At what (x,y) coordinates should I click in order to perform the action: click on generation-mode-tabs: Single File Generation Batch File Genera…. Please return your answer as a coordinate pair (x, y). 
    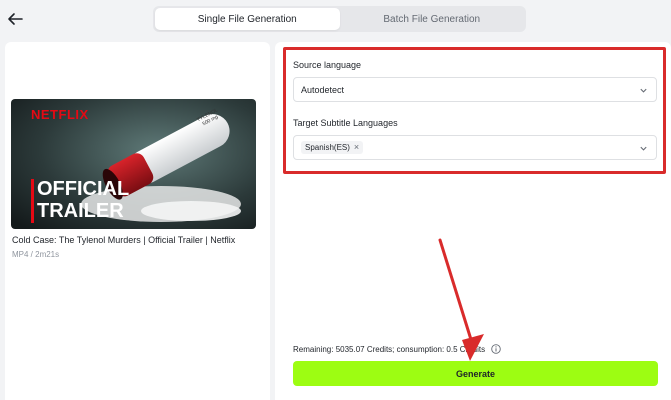
    Looking at the image, I should click on (339, 19).